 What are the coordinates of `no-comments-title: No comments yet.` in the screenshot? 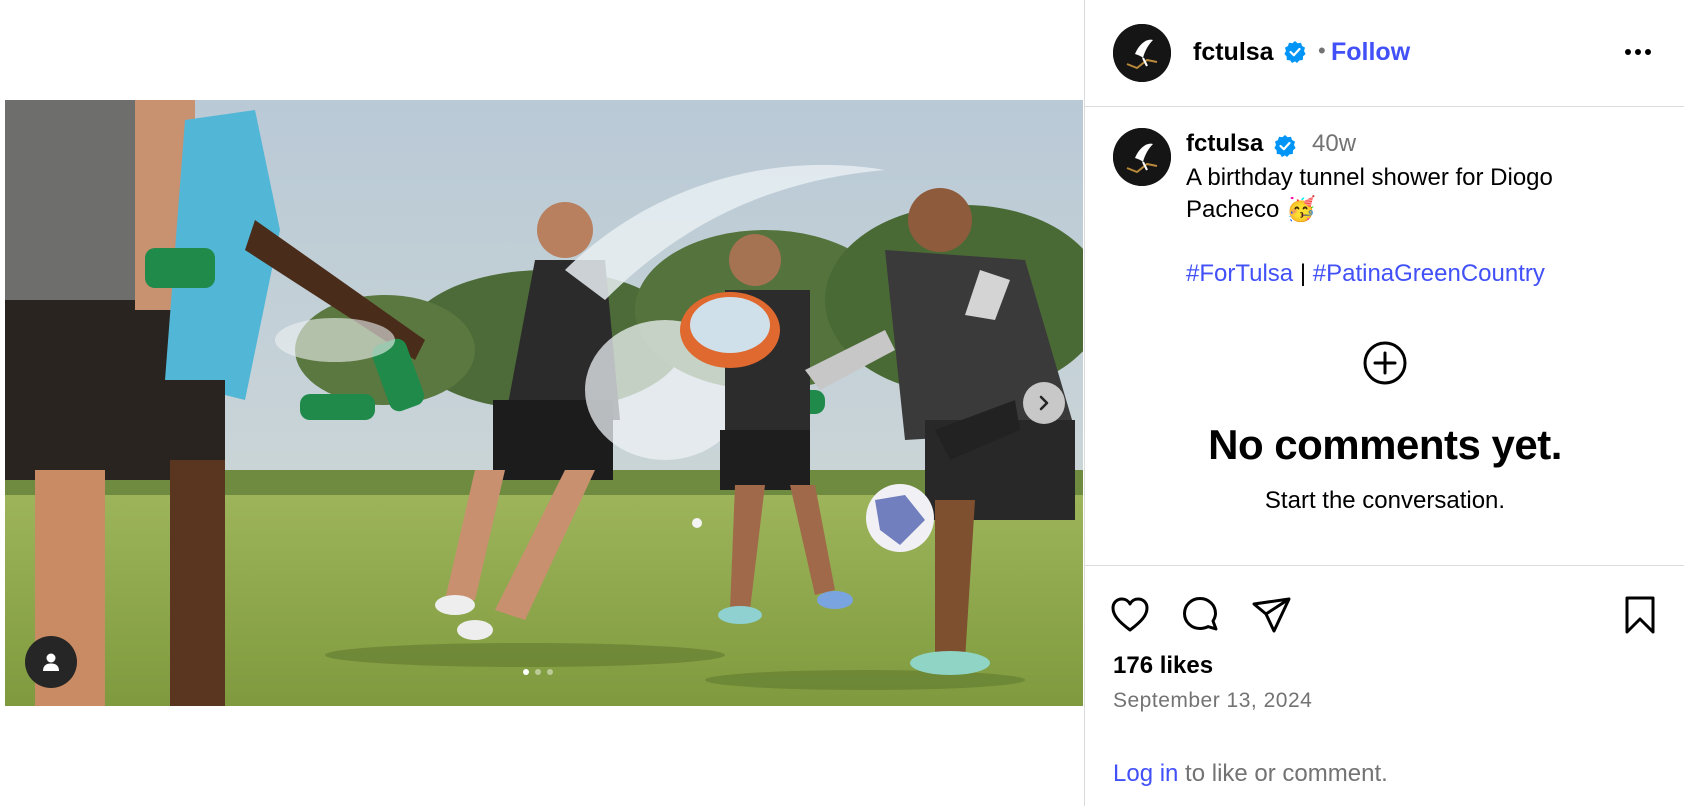 It's located at (1385, 444).